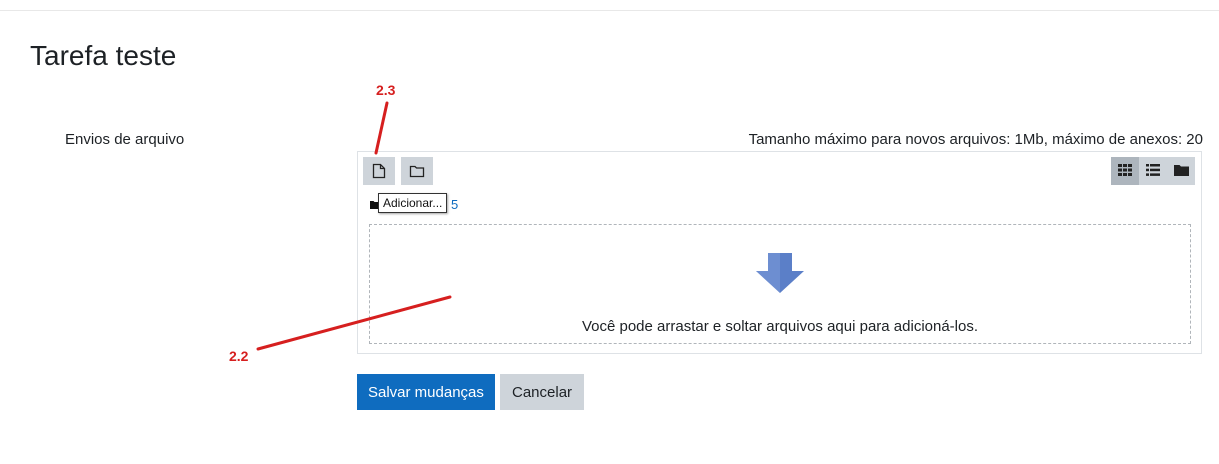 The width and height of the screenshot is (1219, 464). I want to click on list-view-button, so click(1153, 171).